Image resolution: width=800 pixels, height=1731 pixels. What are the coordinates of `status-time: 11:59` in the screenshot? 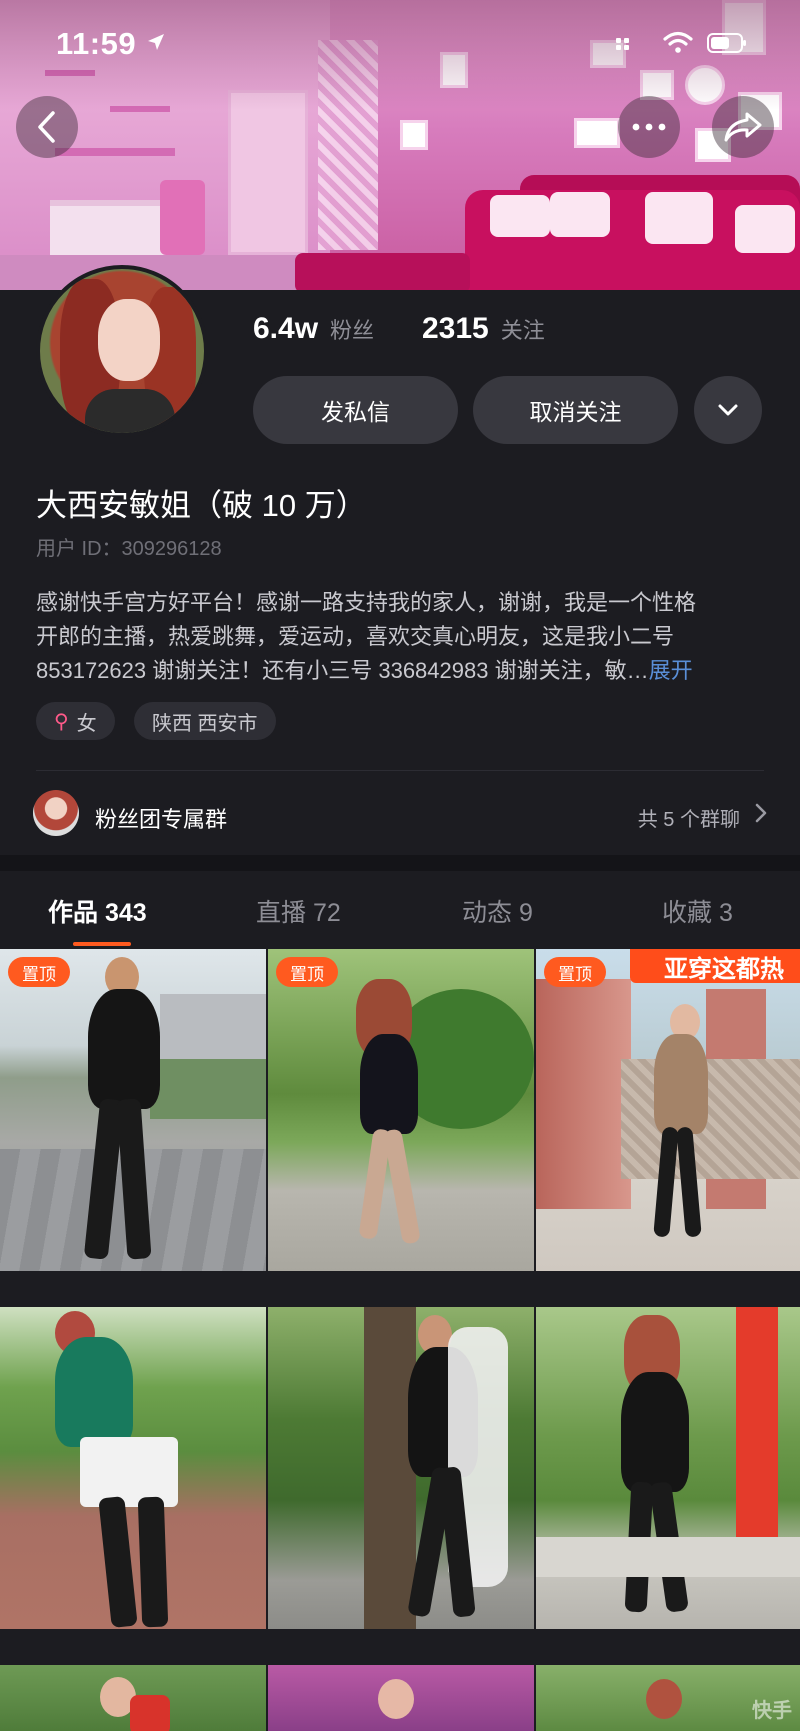 It's located at (96, 43).